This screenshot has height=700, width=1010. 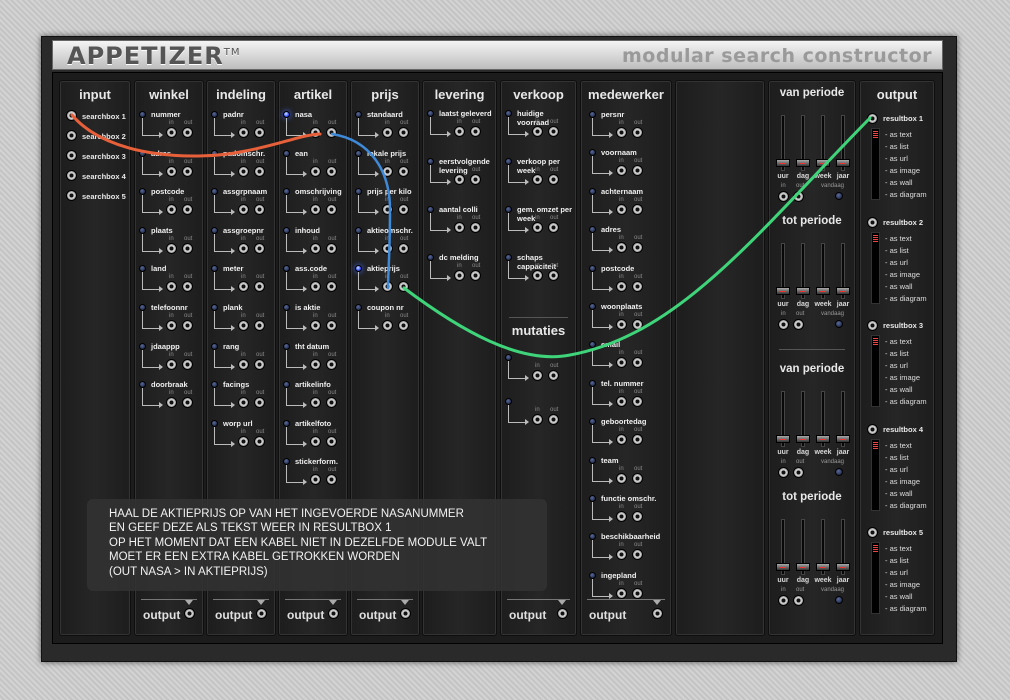 I want to click on field-artikel: inhoud in out, so click(x=314, y=244).